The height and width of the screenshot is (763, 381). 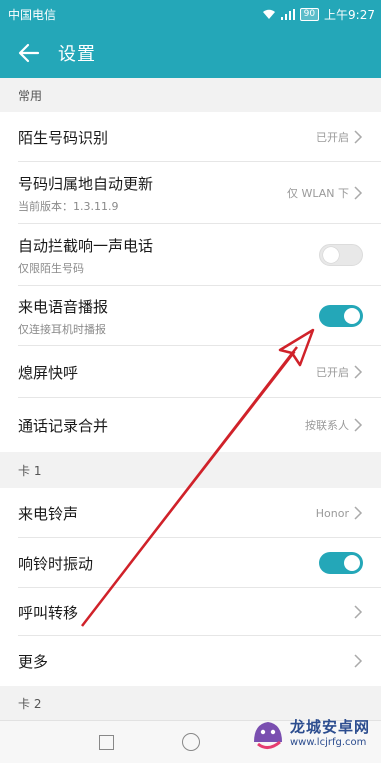 I want to click on section-header-card1: 卡 1, so click(x=190, y=470).